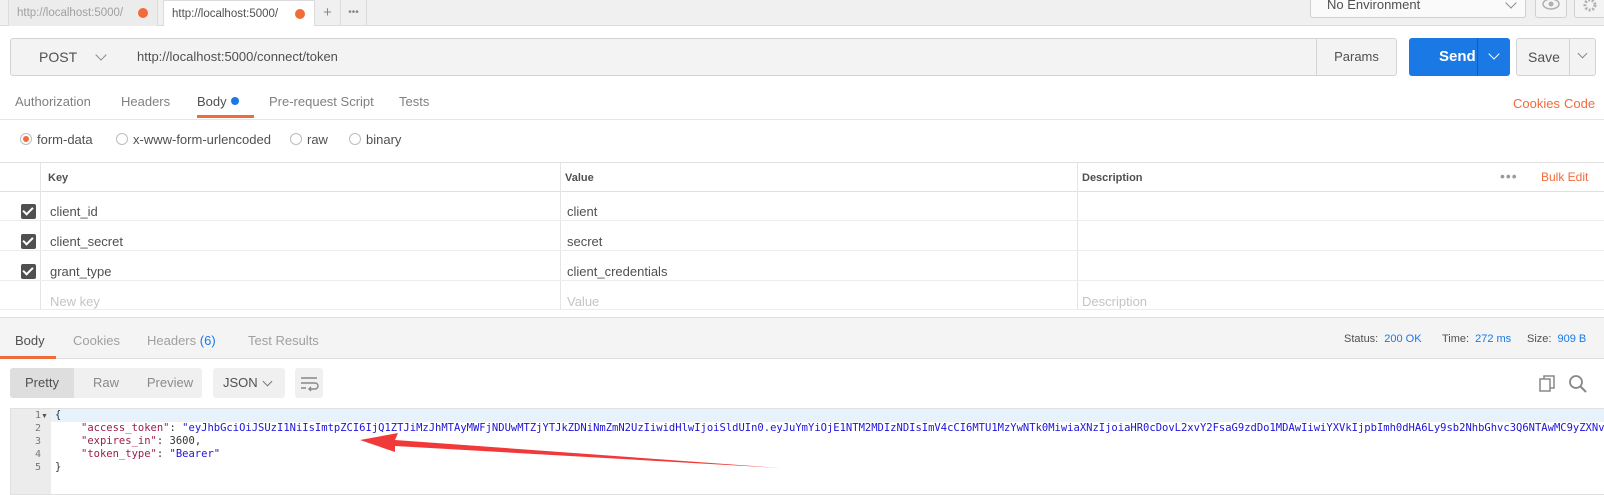 The image size is (1604, 495). What do you see at coordinates (309, 383) in the screenshot?
I see `wrap-lines-button` at bounding box center [309, 383].